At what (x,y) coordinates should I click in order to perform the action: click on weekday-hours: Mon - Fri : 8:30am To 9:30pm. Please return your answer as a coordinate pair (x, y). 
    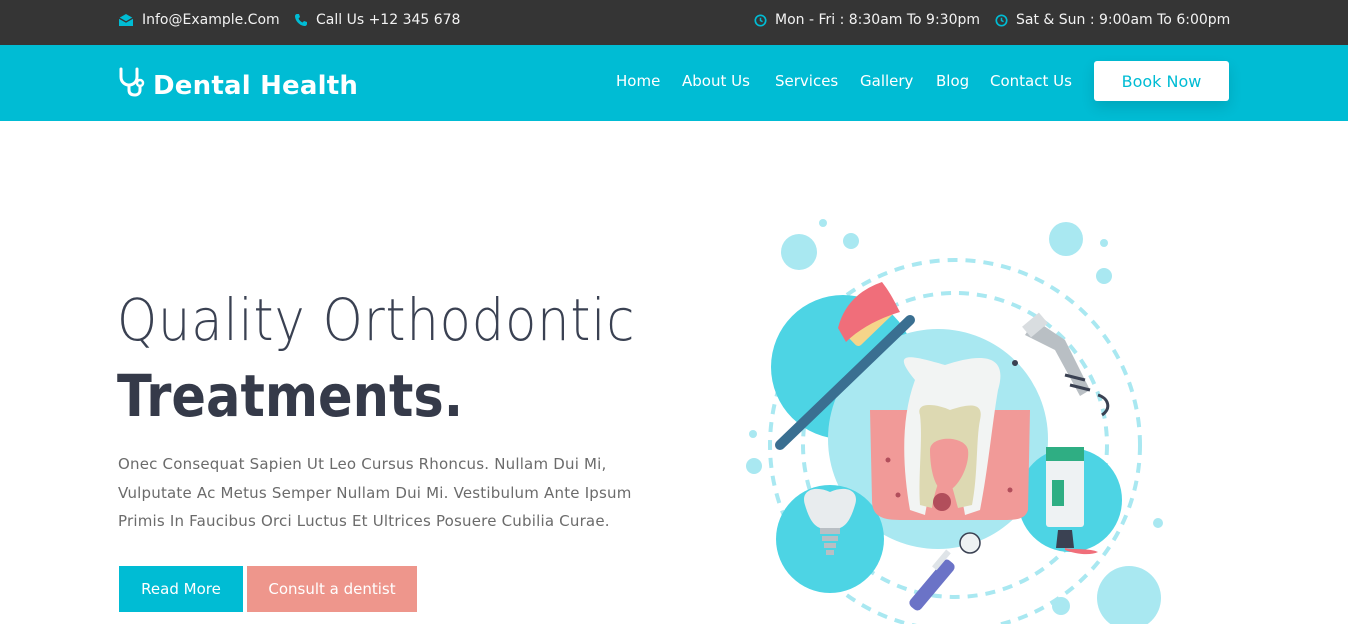
    Looking at the image, I should click on (867, 20).